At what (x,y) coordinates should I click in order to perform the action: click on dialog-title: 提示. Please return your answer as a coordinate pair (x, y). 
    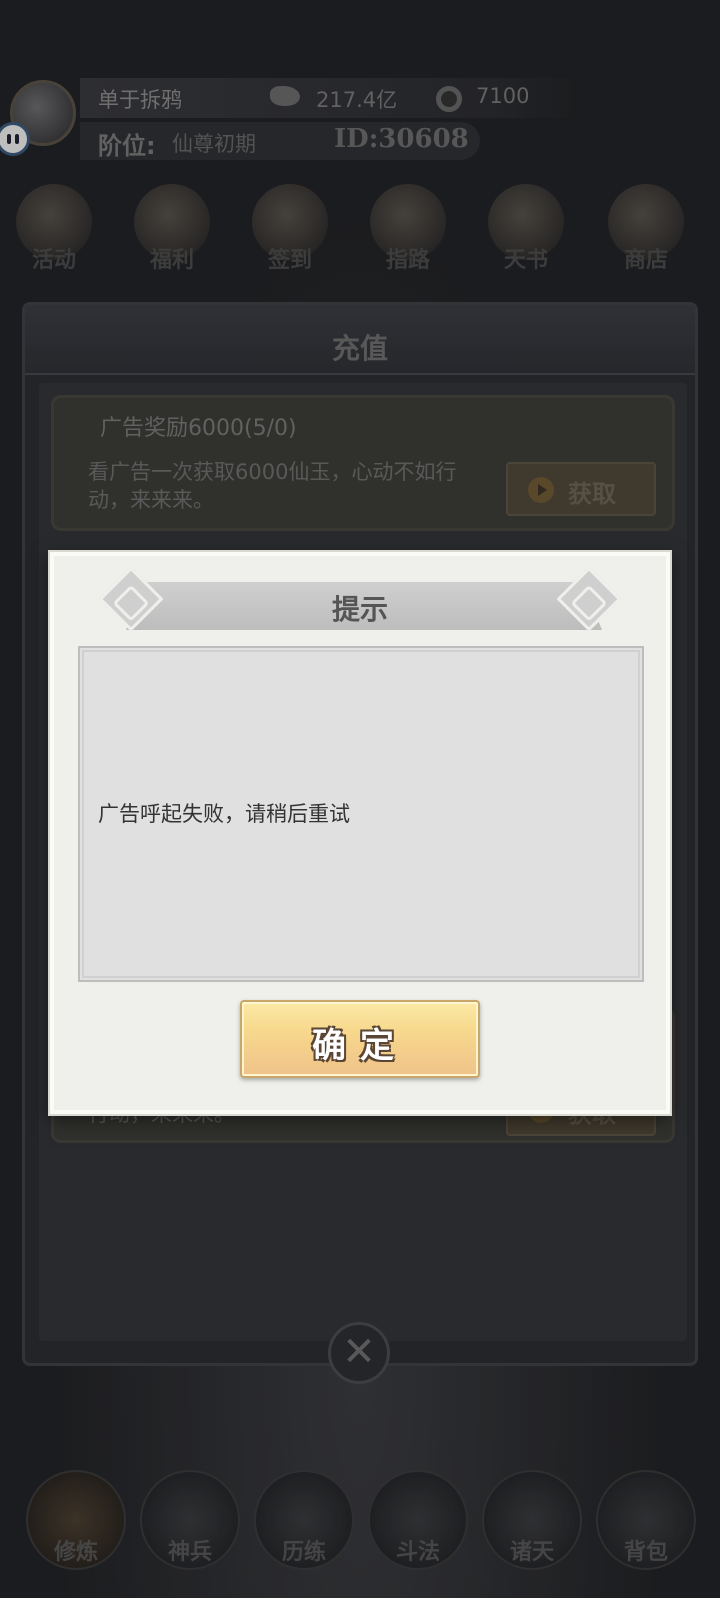
    Looking at the image, I should click on (359, 609).